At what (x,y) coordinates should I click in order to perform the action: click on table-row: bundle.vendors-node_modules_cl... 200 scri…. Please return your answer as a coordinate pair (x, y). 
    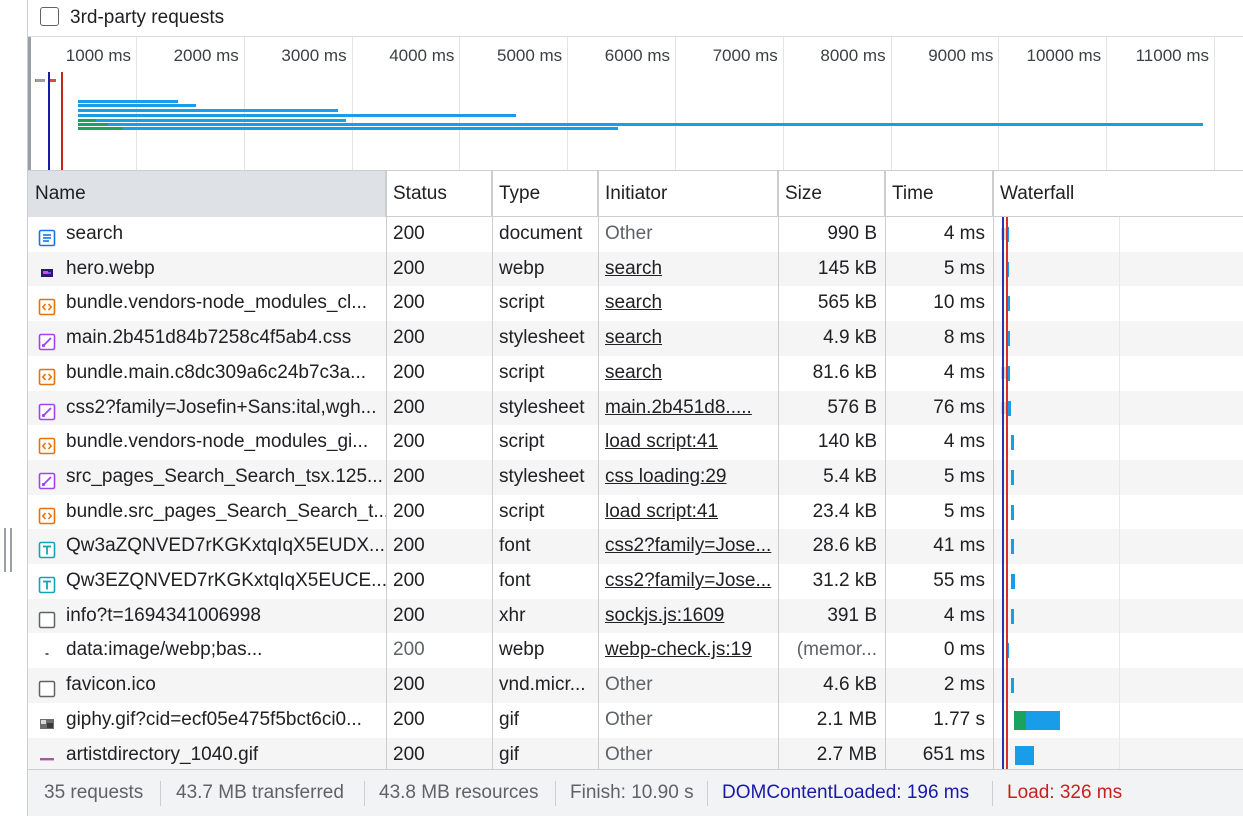
    Looking at the image, I should click on (635, 303).